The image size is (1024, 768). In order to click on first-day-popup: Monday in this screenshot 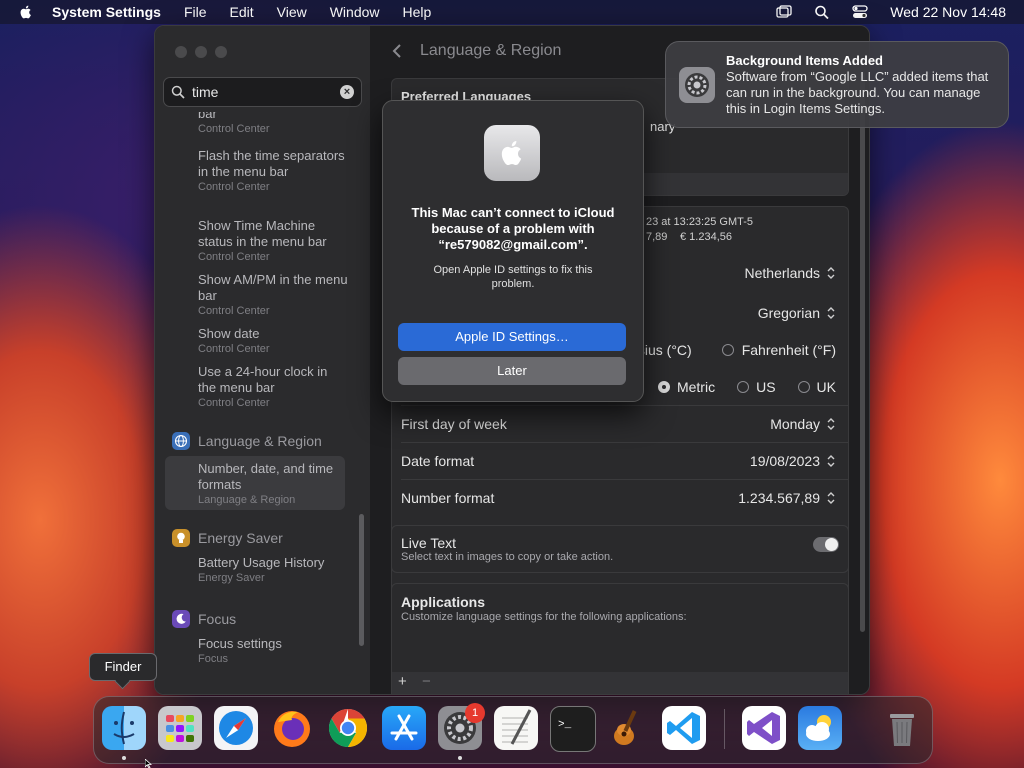, I will do `click(803, 424)`.